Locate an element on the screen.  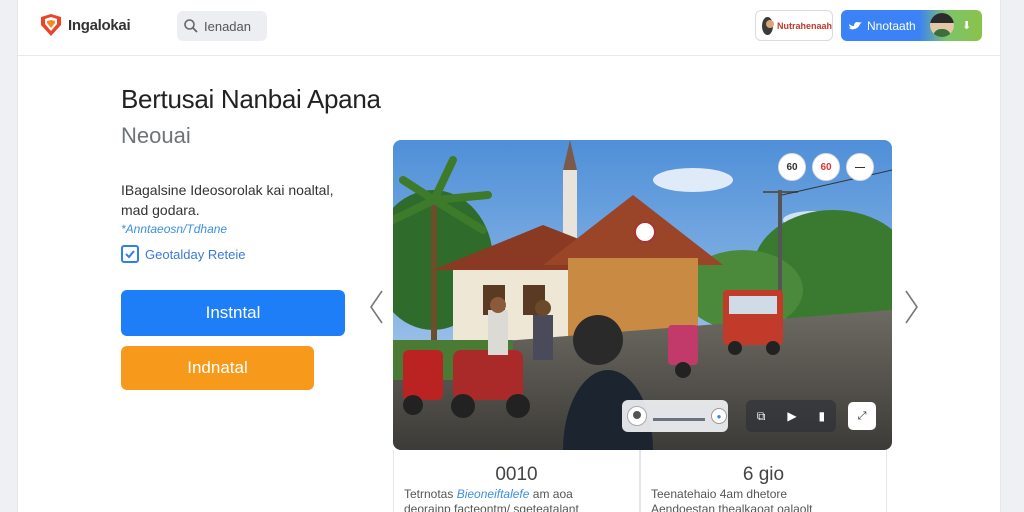
page-subtitle: Neouai is located at coordinates (156, 135).